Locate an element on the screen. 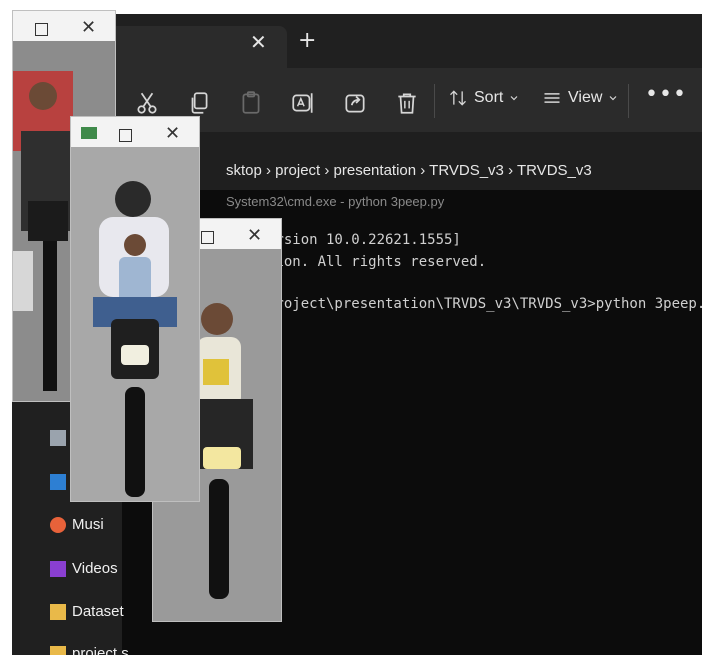  sort-button: Sort is located at coordinates (483, 98).